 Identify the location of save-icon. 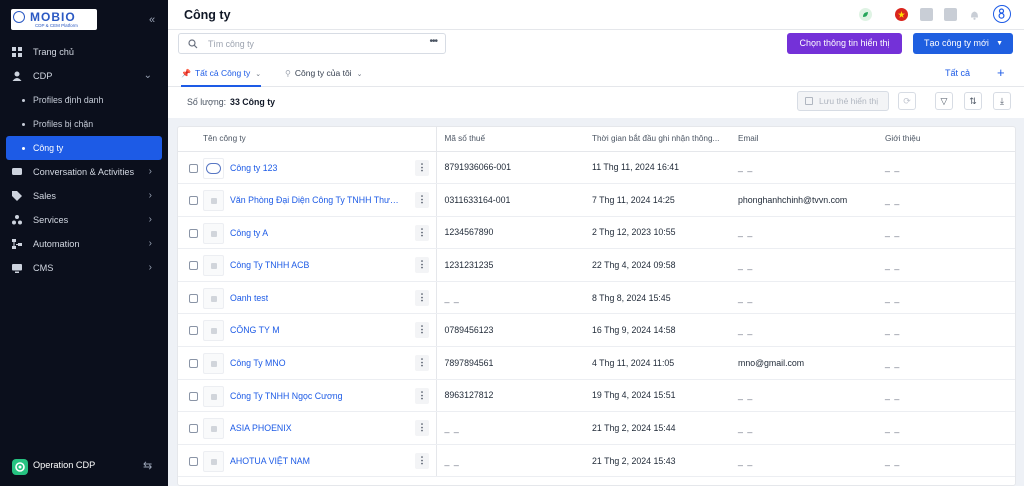
(809, 101).